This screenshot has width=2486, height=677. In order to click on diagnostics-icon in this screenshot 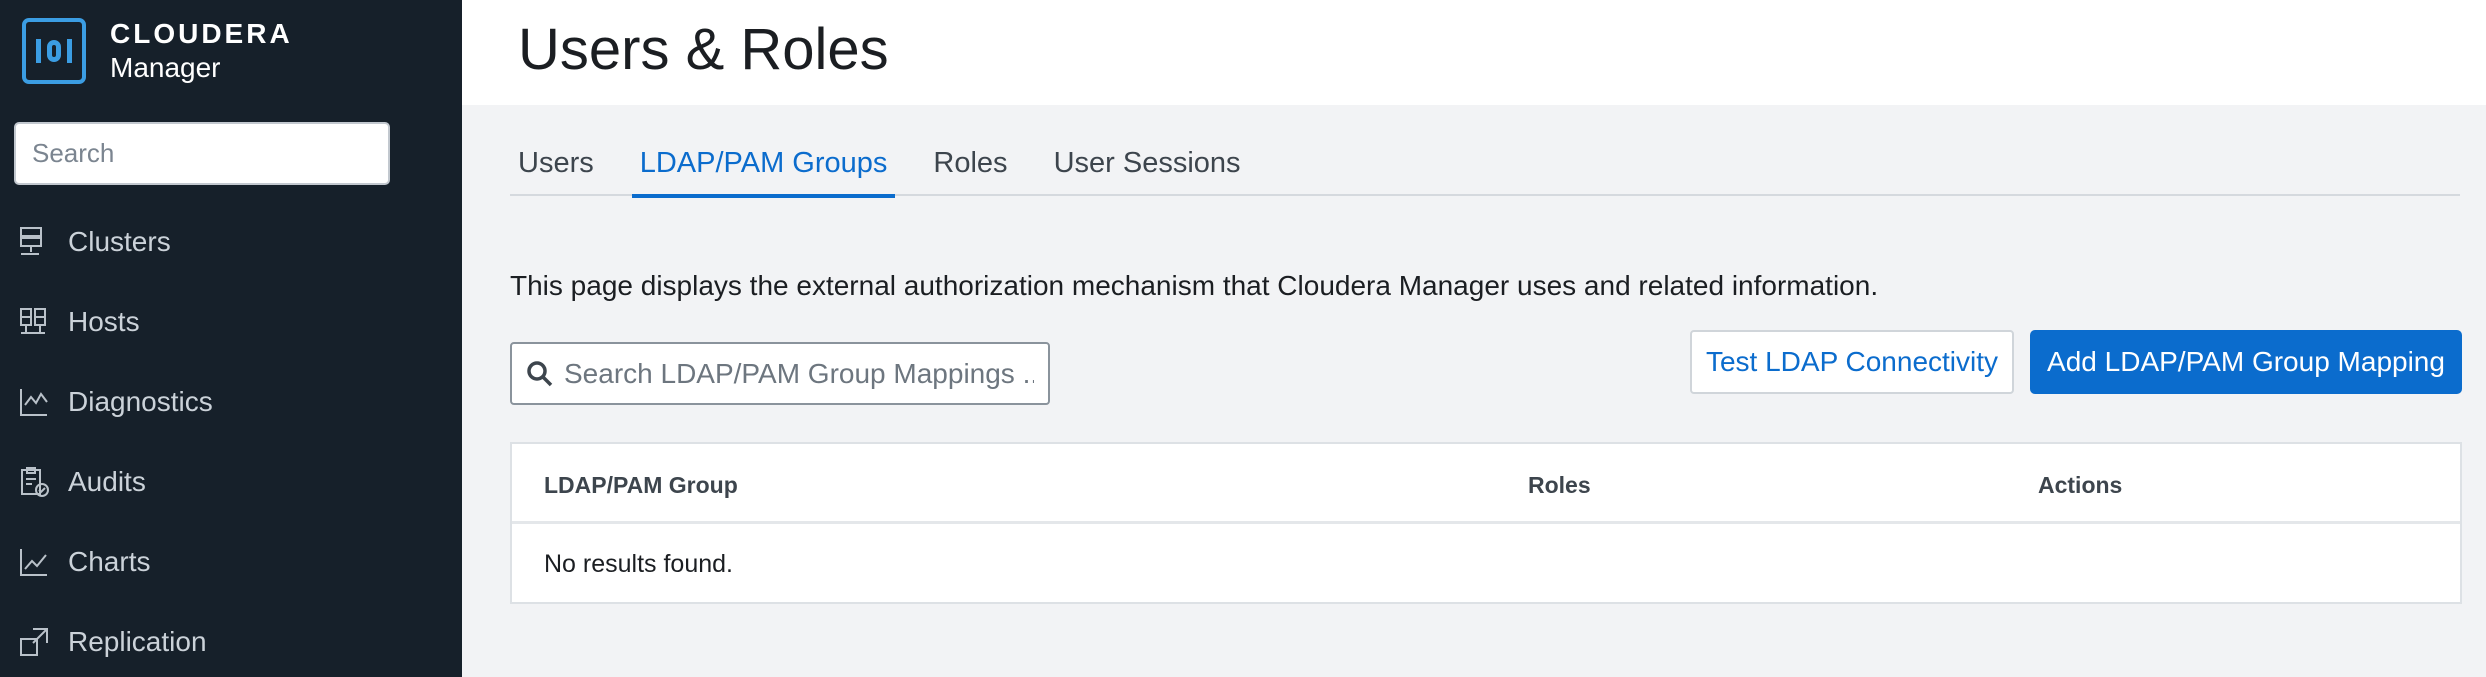, I will do `click(34, 402)`.